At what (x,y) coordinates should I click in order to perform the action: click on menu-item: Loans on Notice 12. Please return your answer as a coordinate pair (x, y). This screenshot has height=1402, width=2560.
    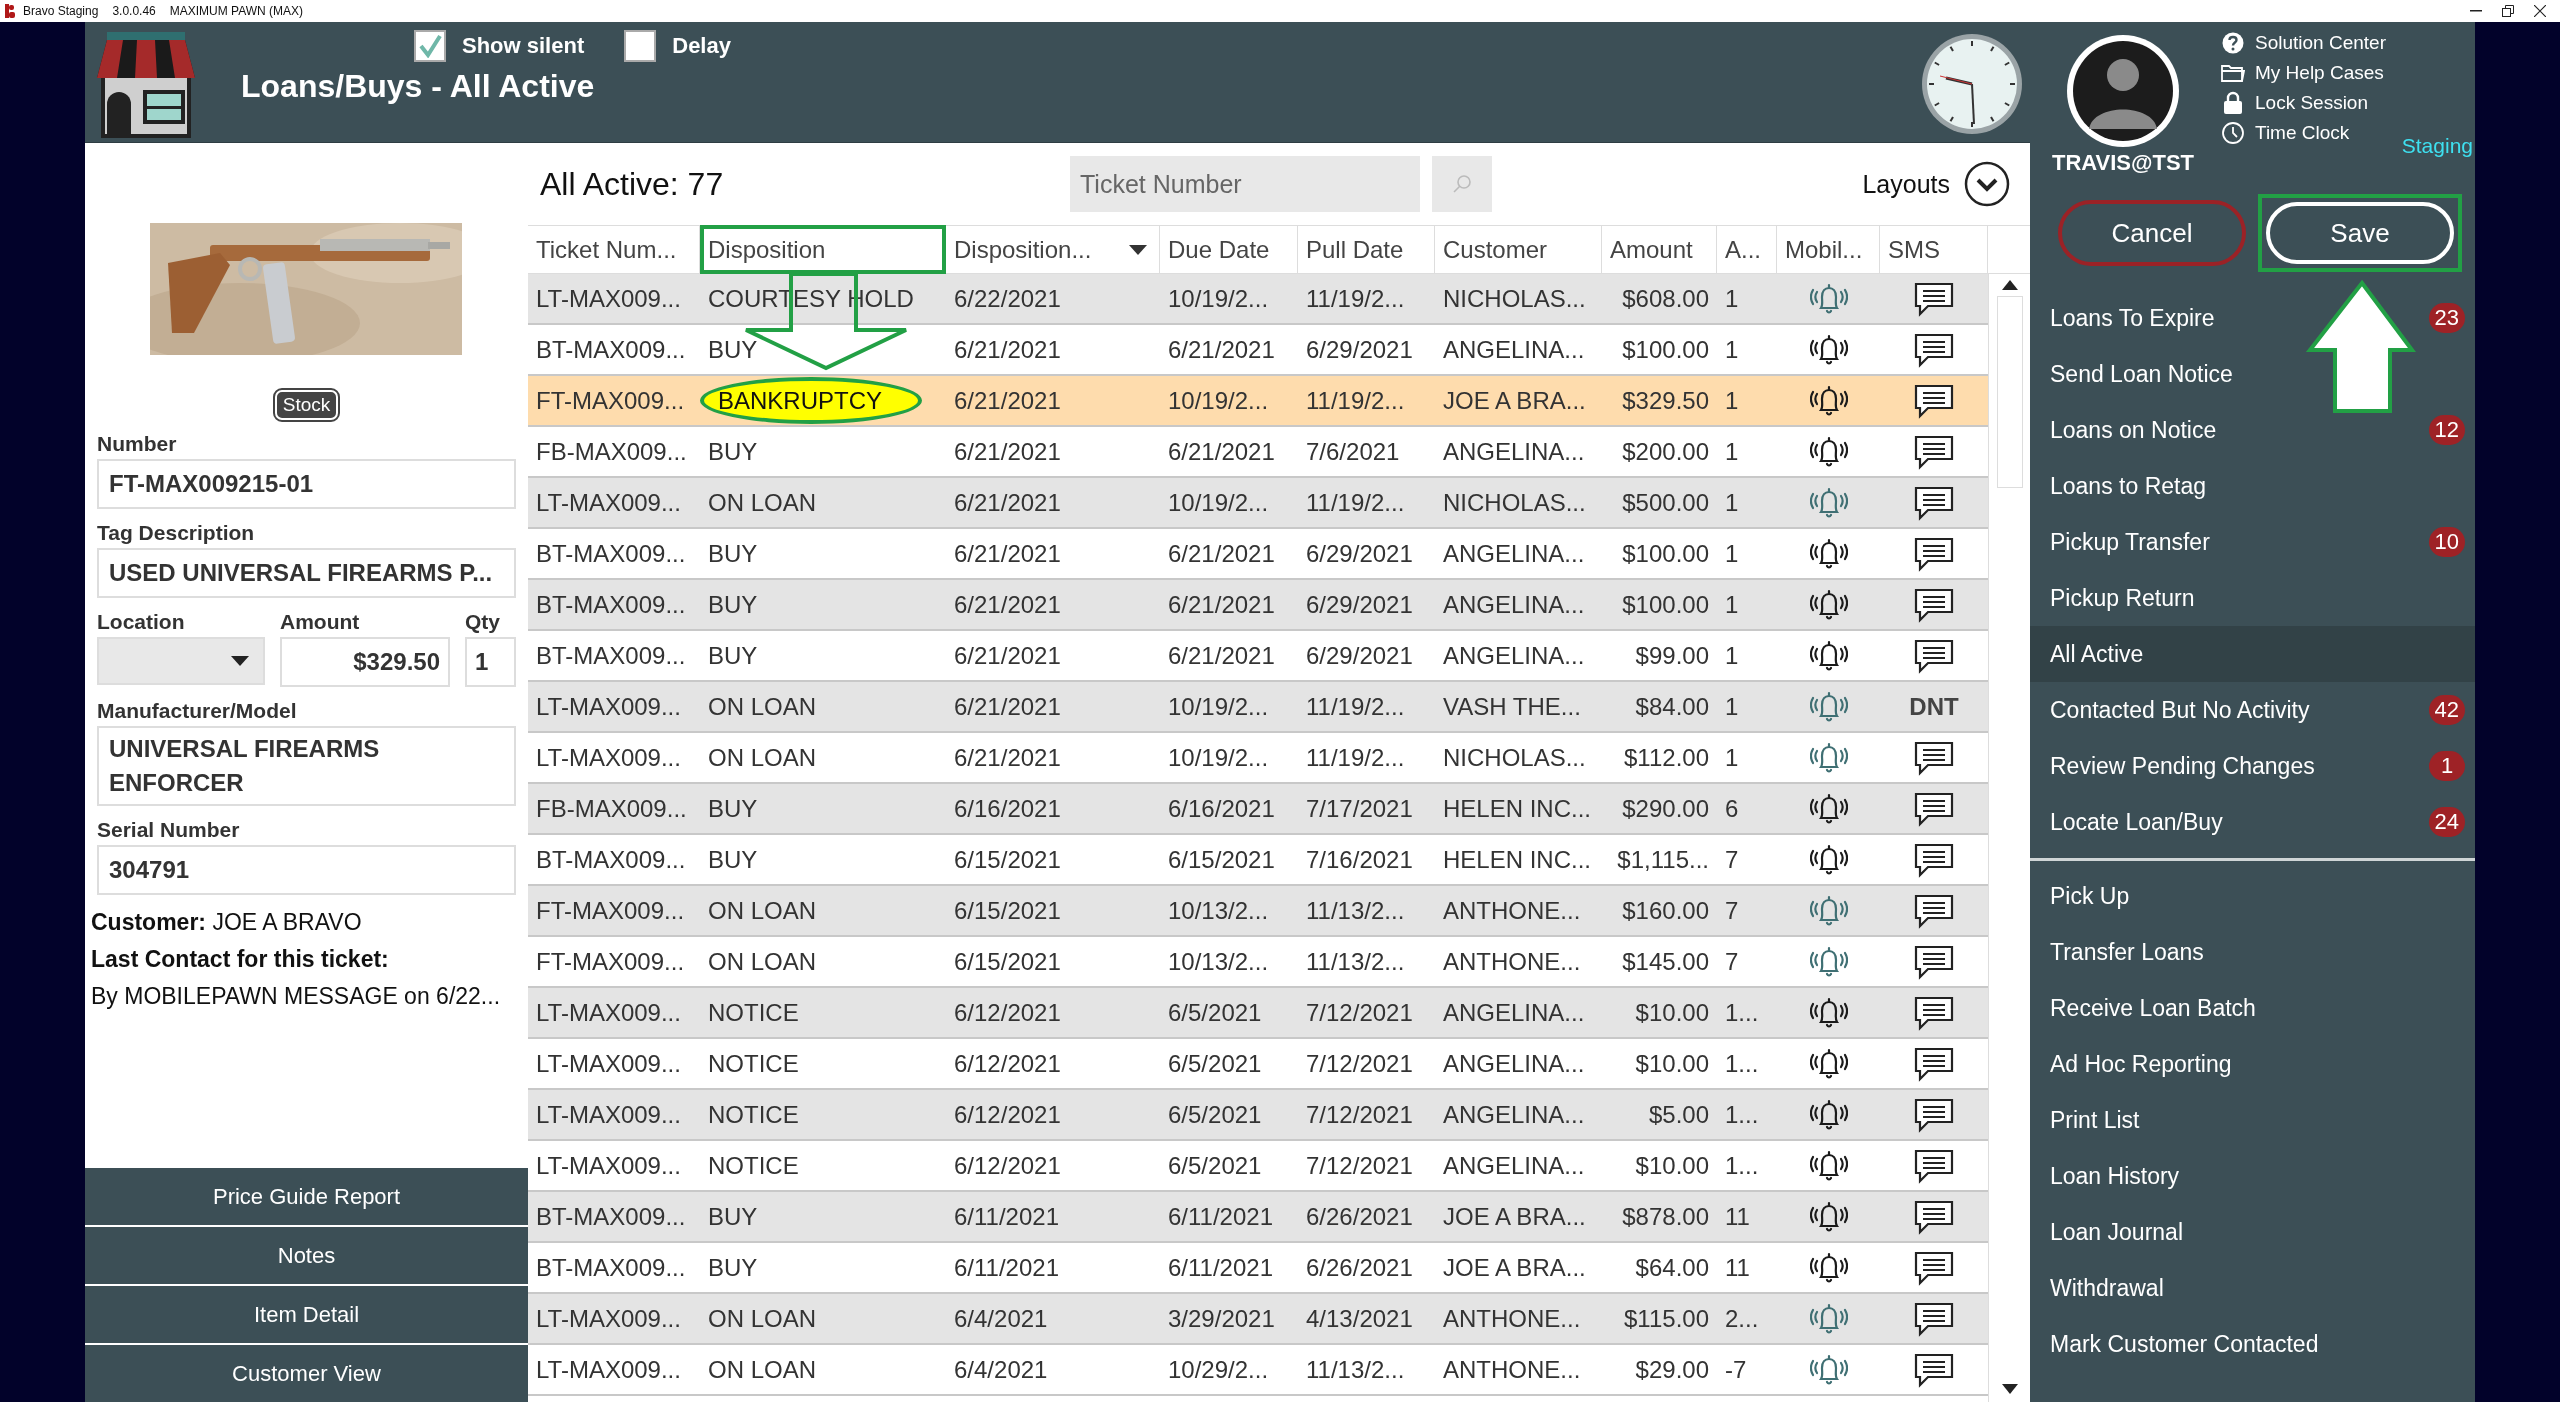
    Looking at the image, I should click on (2252, 430).